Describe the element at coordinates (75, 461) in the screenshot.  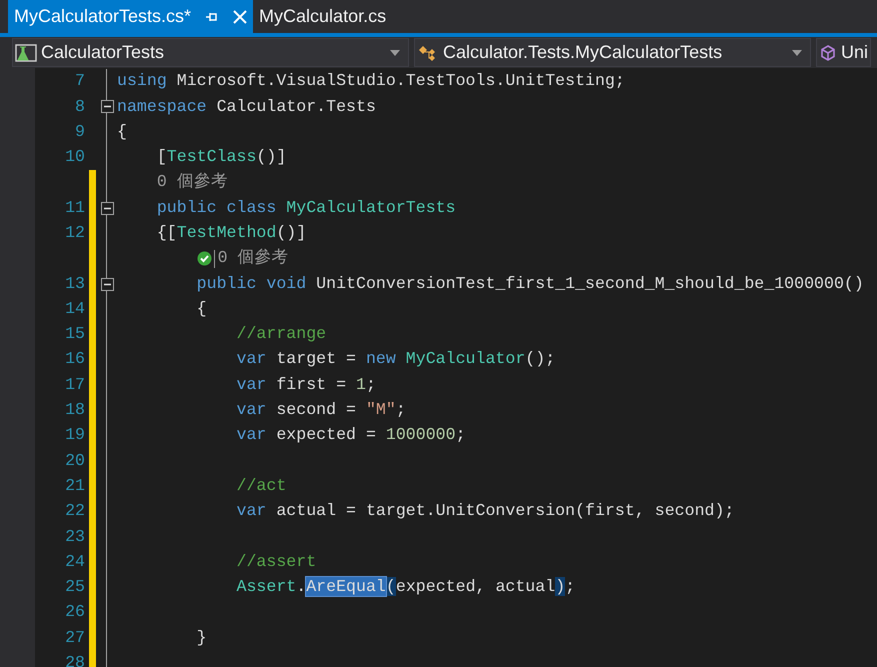
I see `line-number: 20` at that location.